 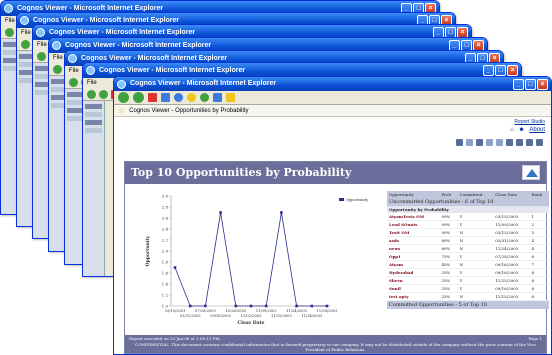 What do you see at coordinates (165, 97) in the screenshot?
I see `refresh-icon` at bounding box center [165, 97].